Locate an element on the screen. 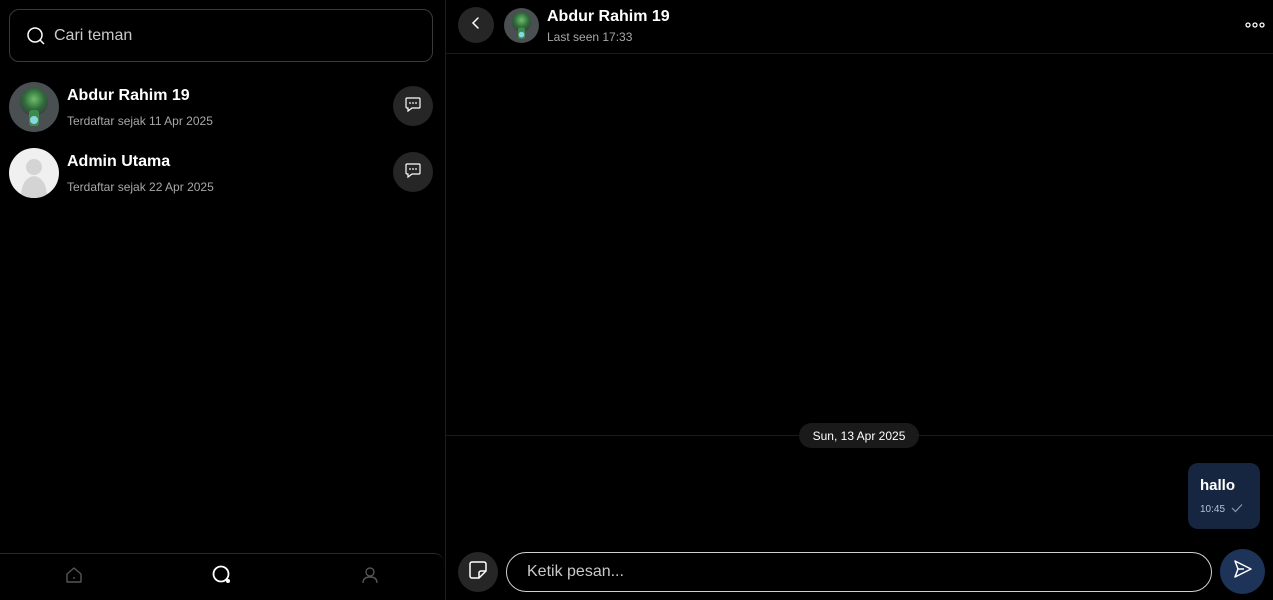  nav-profile is located at coordinates (370, 577).